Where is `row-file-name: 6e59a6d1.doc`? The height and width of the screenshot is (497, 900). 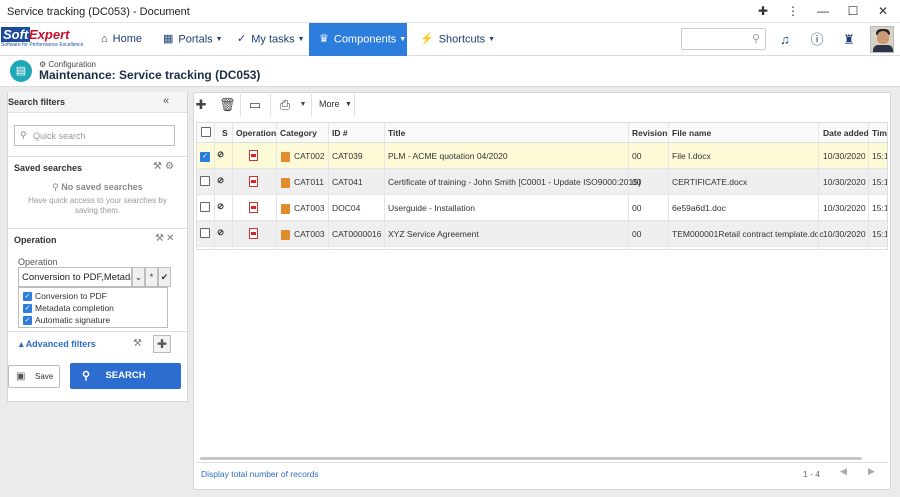
row-file-name: 6e59a6d1.doc is located at coordinates (699, 208).